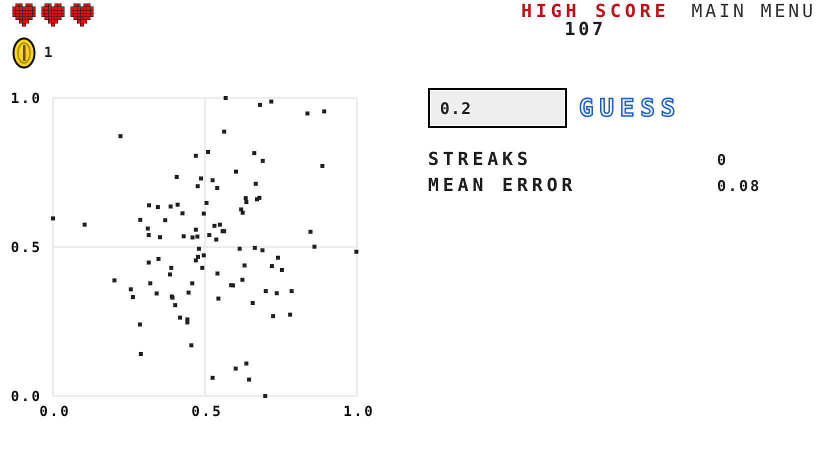 The width and height of the screenshot is (828, 466). I want to click on high-score-value: 107, so click(585, 30).